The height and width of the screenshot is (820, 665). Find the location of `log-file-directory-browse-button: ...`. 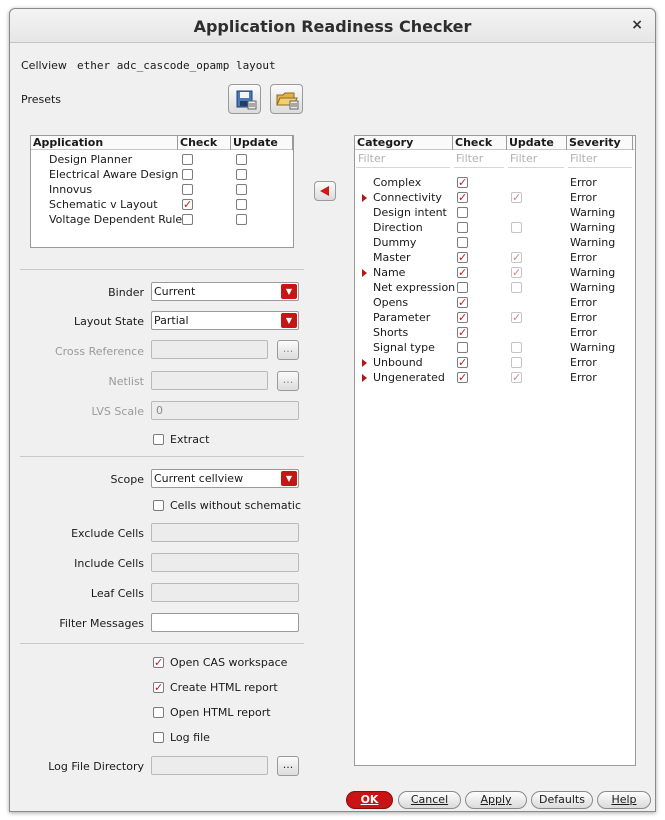

log-file-directory-browse-button: ... is located at coordinates (288, 766).